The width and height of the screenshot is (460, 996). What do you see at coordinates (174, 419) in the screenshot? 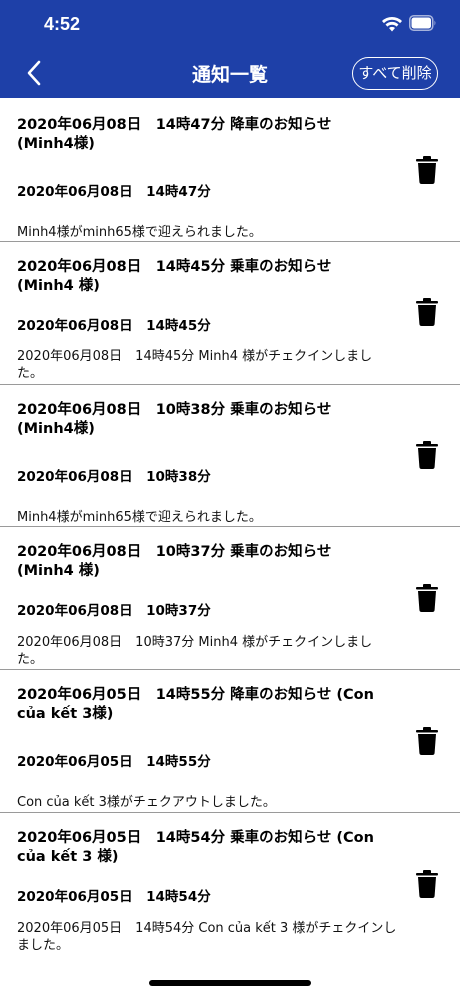
I see `notification-title: 2020年06月08日 10時38分 乗車のお知らせ (Minh4様)` at bounding box center [174, 419].